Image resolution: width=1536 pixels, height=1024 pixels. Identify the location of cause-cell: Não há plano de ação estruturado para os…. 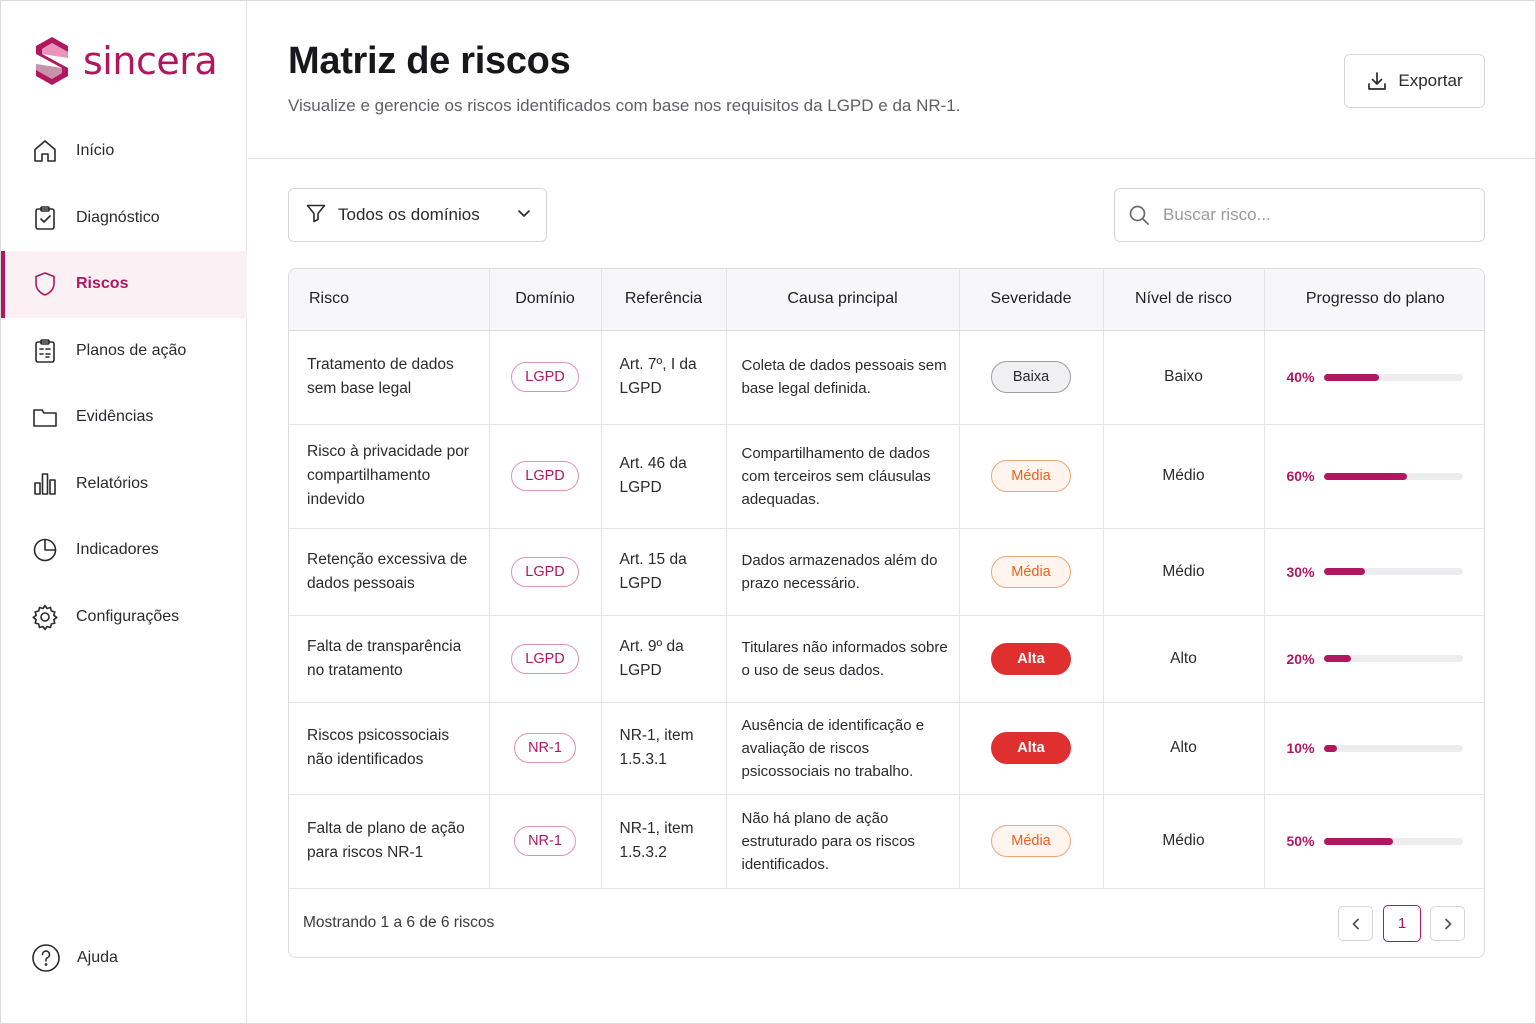
(843, 841).